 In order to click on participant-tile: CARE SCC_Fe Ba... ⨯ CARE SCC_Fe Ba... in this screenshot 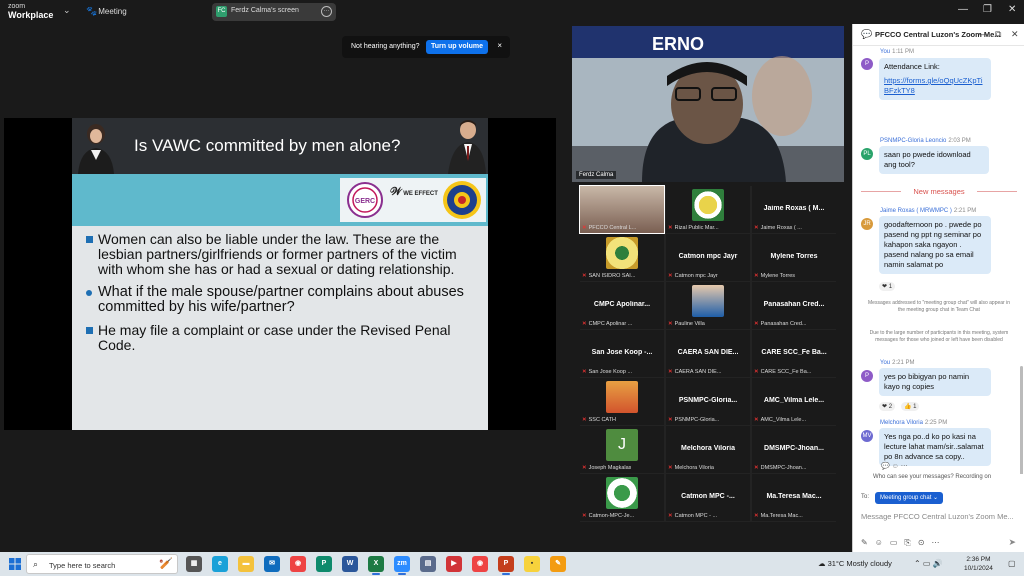, I will do `click(794, 353)`.